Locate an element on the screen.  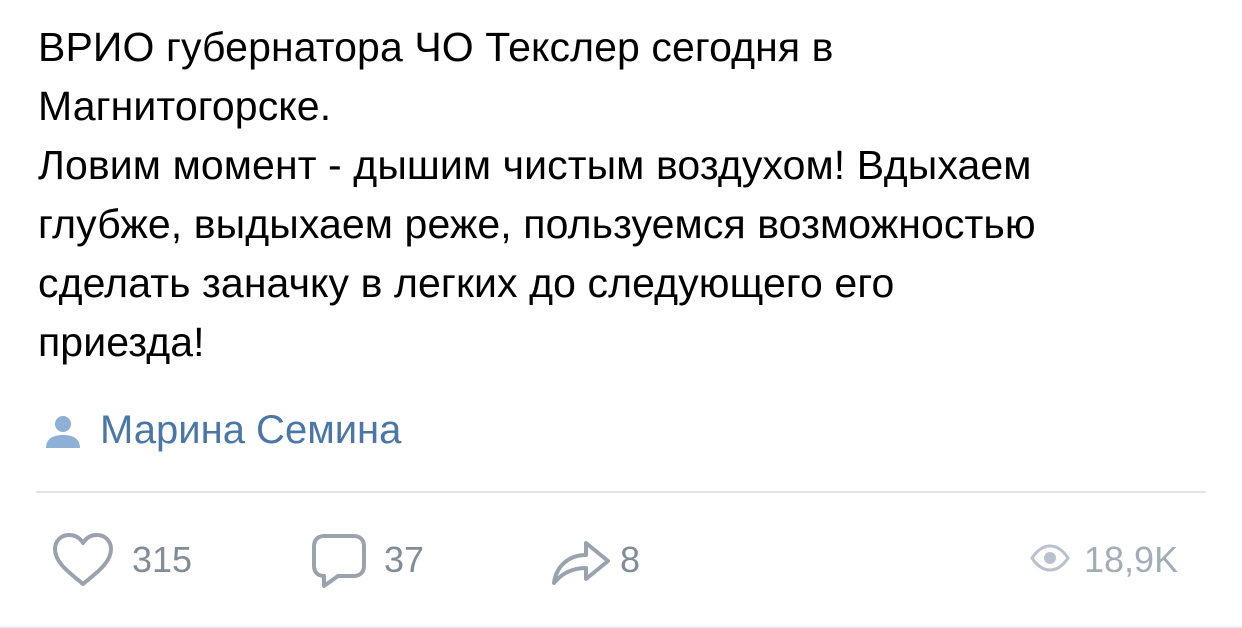
comment-icon is located at coordinates (338, 560).